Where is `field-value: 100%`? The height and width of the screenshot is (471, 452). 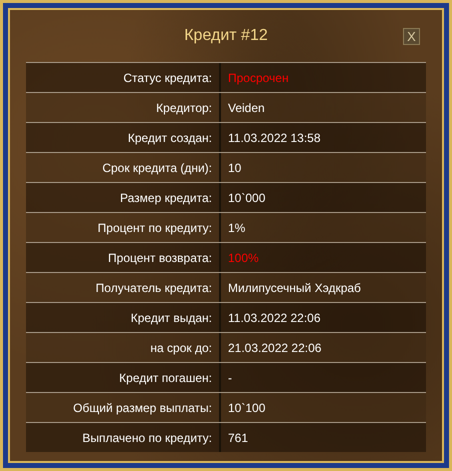 field-value: 100% is located at coordinates (243, 258).